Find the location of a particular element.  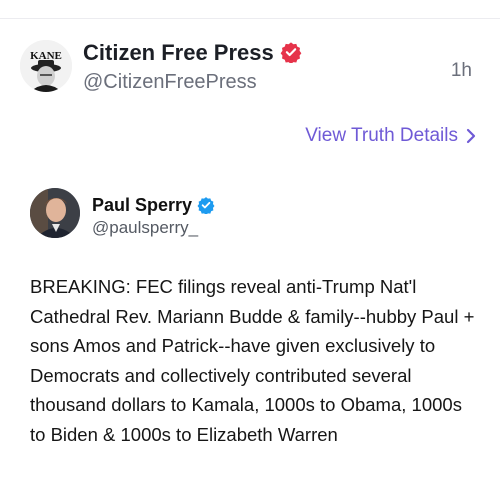

quoted-handle: @paulsperry_ is located at coordinates (145, 228).